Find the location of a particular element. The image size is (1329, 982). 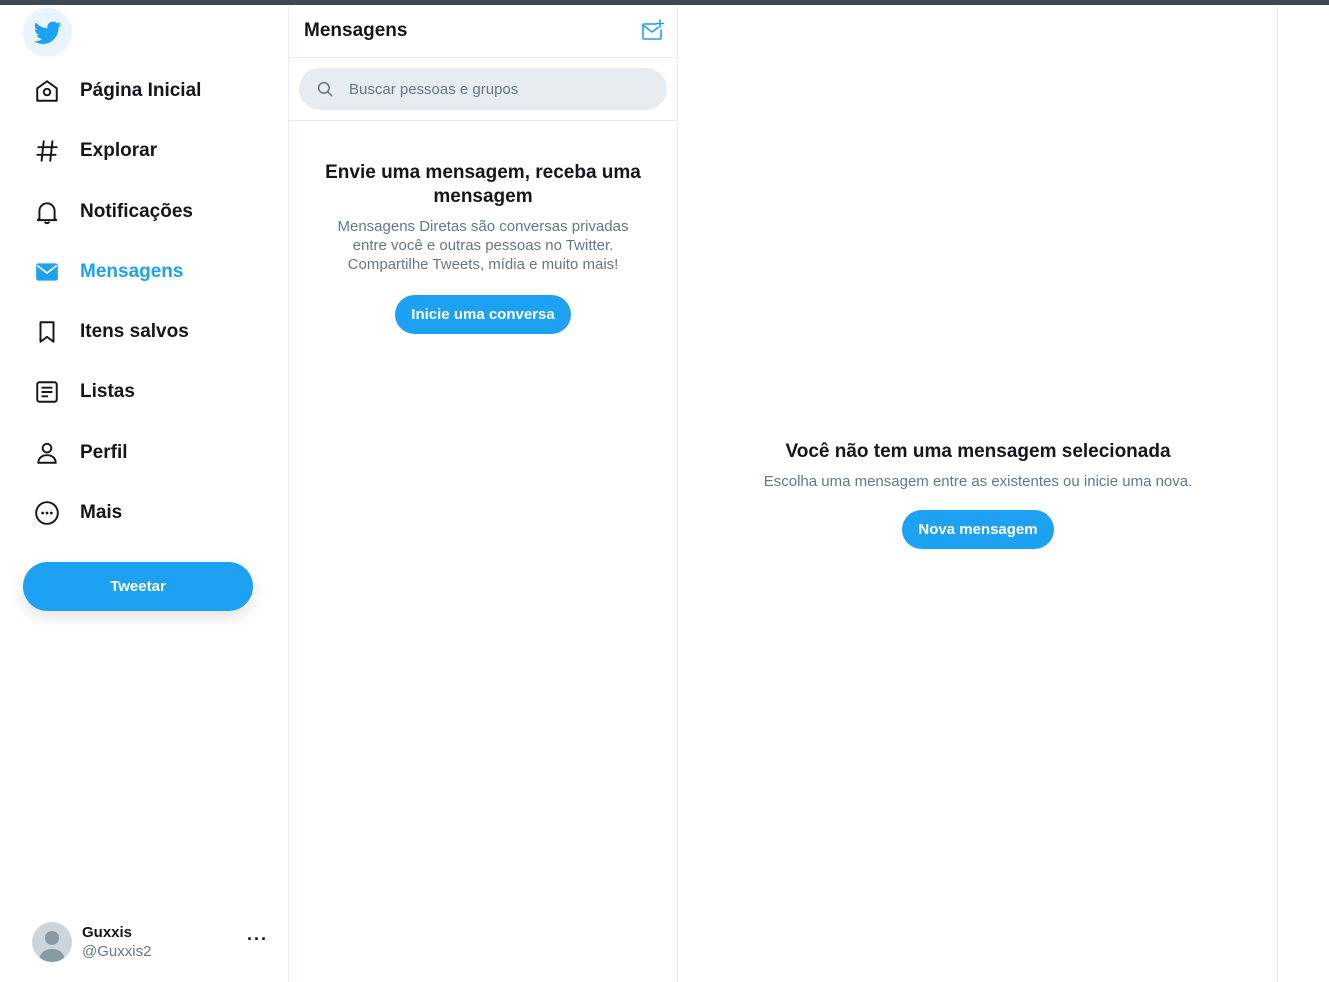

start-conversation-button: Inicie uma conversa is located at coordinates (483, 314).